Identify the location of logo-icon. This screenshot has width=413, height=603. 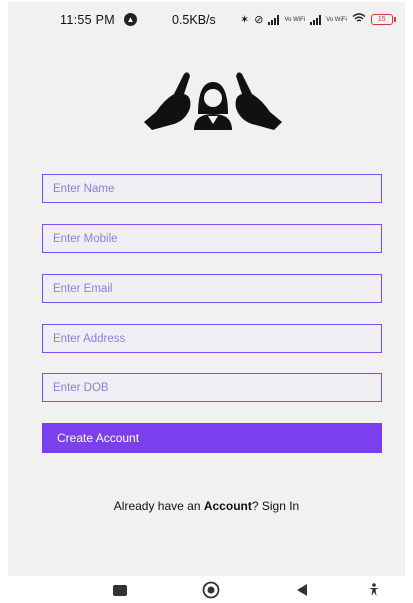
(213, 99).